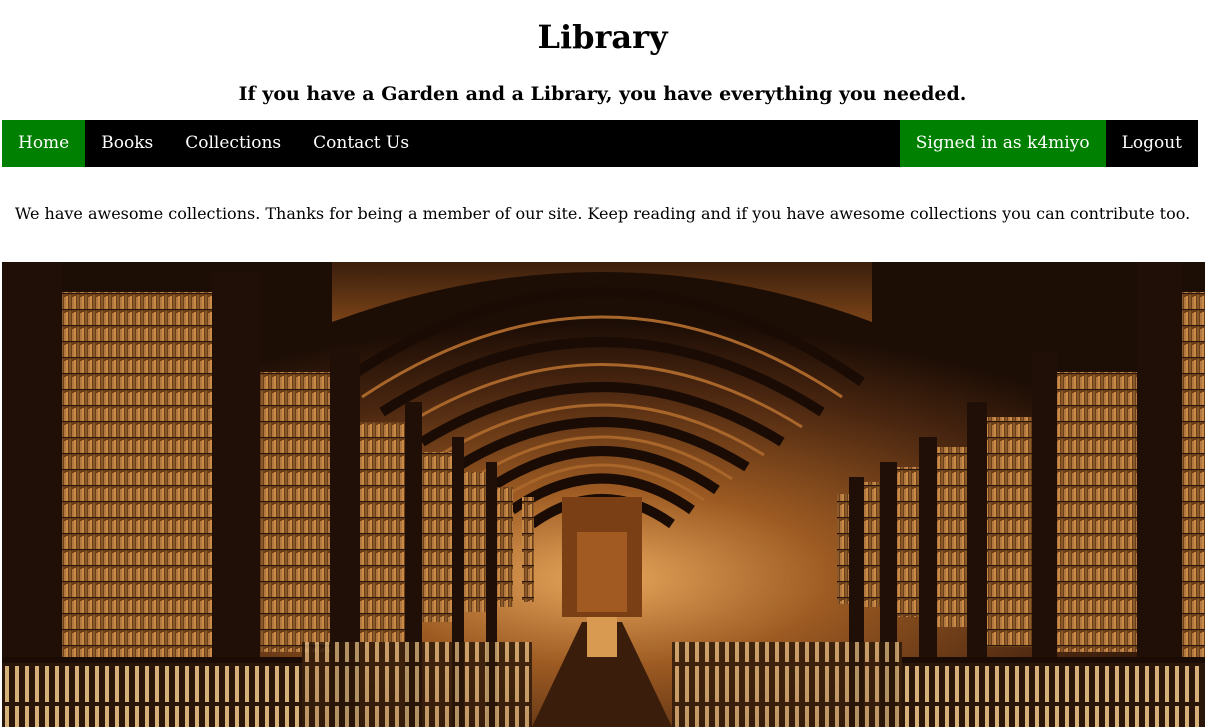 This screenshot has height=727, width=1205. I want to click on nav-books-link: Books, so click(127, 143).